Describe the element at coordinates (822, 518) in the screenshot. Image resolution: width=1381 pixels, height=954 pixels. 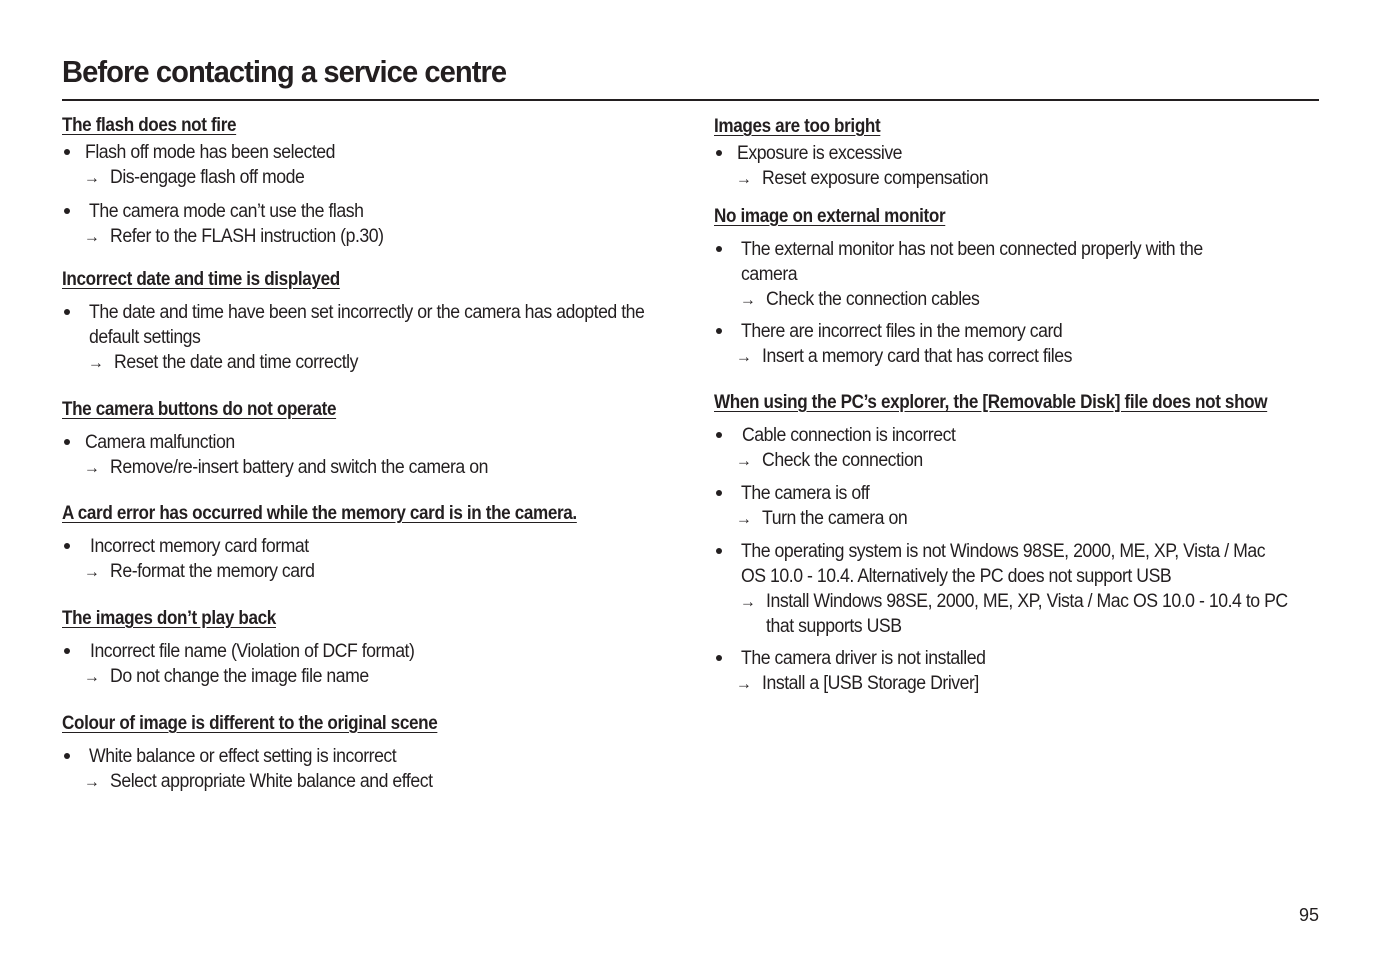
I see `remedy-text: → Turn the camera on` at that location.